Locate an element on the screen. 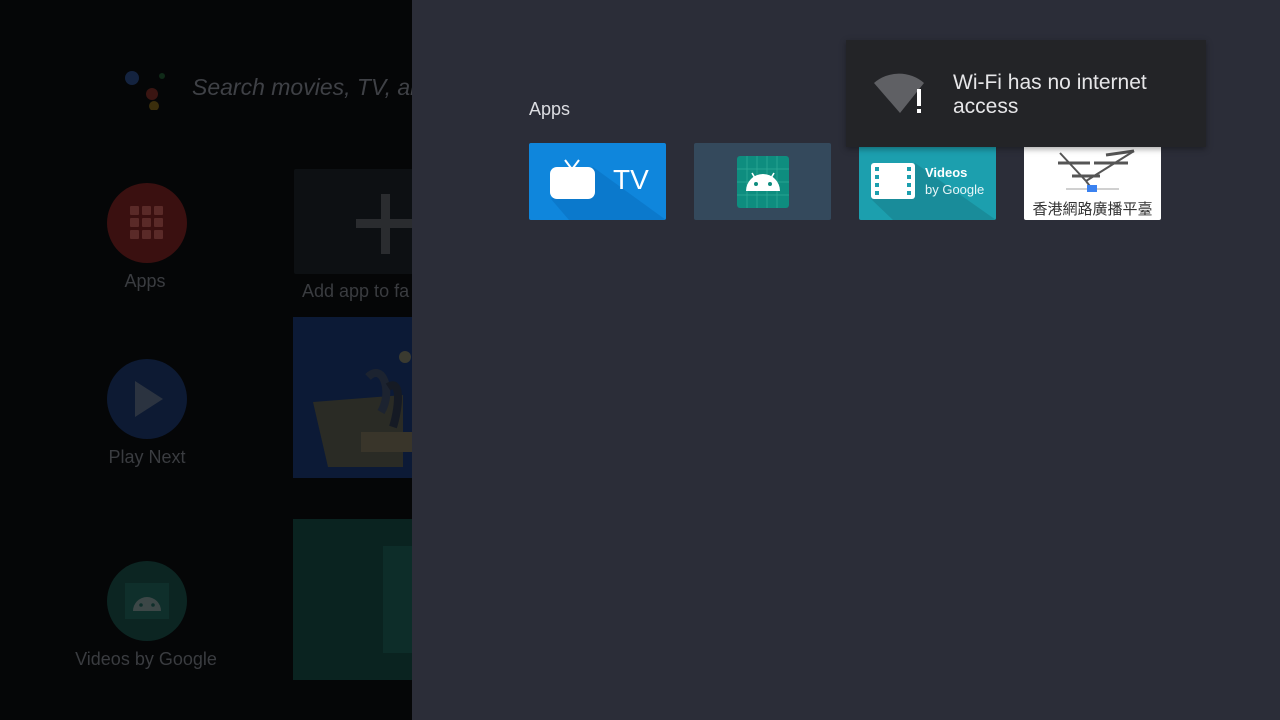 This screenshot has width=1280, height=720. app-tile-hk-broadcast: 香港網路廣播平臺 is located at coordinates (1092, 181).